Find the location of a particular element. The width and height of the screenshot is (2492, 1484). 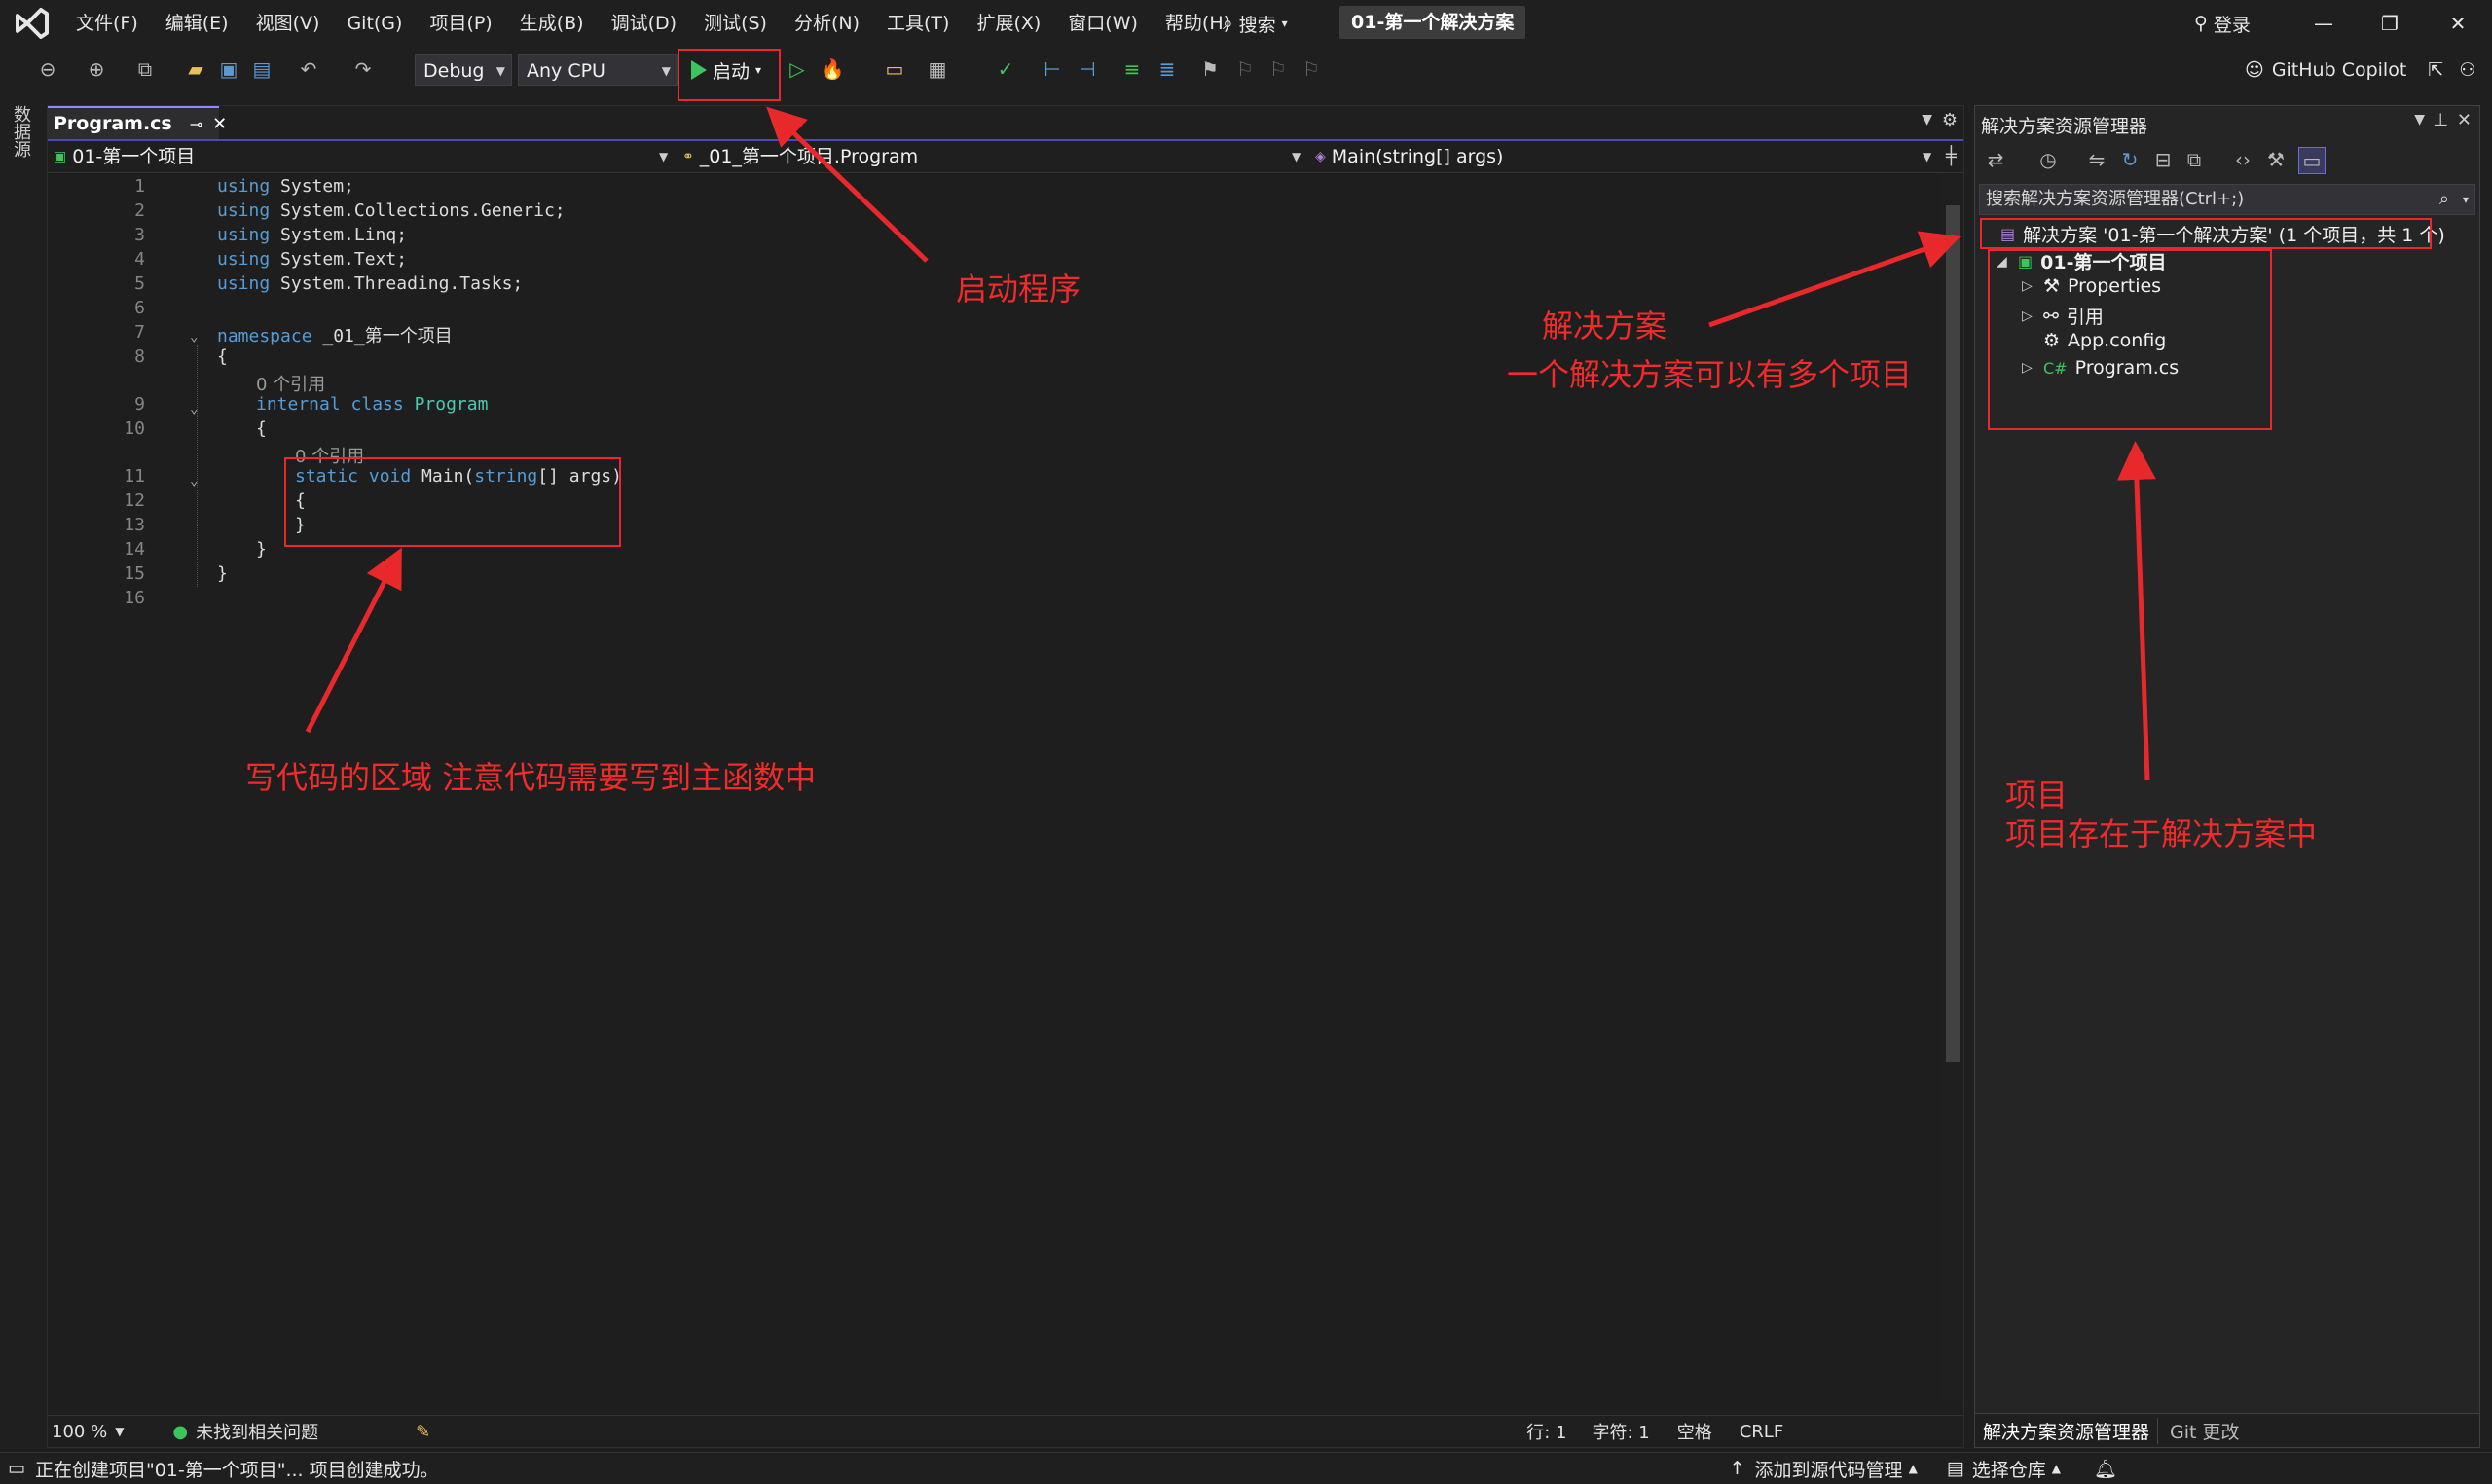

solution-folder-icon: ▭ is located at coordinates (894, 69).